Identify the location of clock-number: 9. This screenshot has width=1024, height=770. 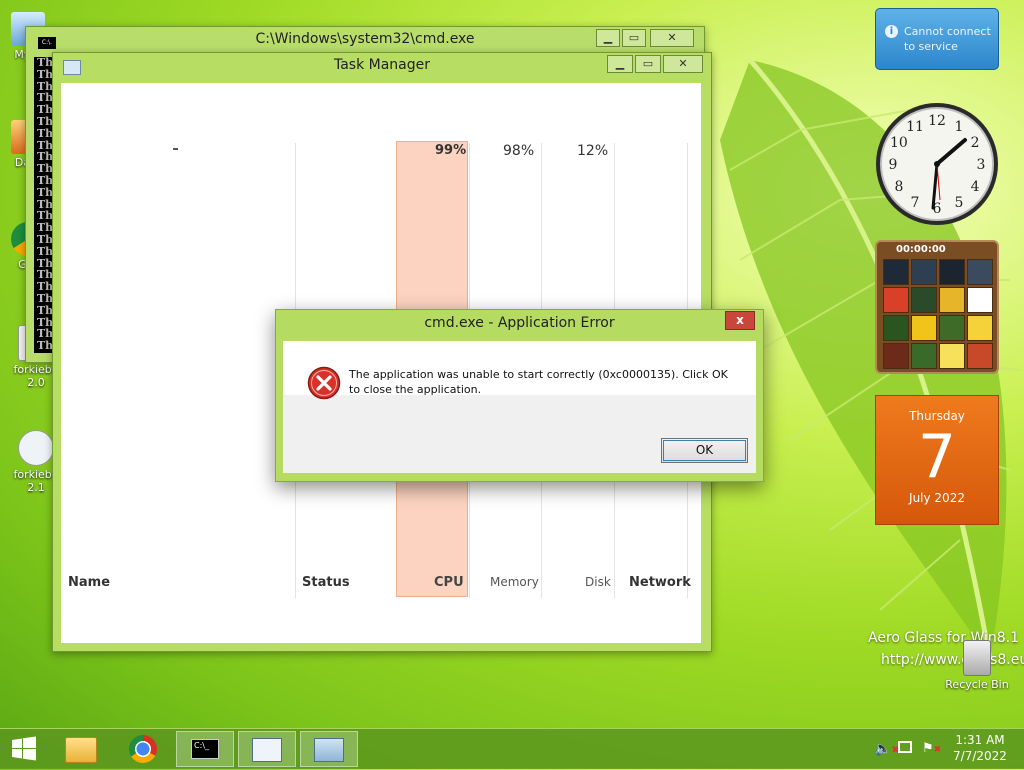
(893, 165).